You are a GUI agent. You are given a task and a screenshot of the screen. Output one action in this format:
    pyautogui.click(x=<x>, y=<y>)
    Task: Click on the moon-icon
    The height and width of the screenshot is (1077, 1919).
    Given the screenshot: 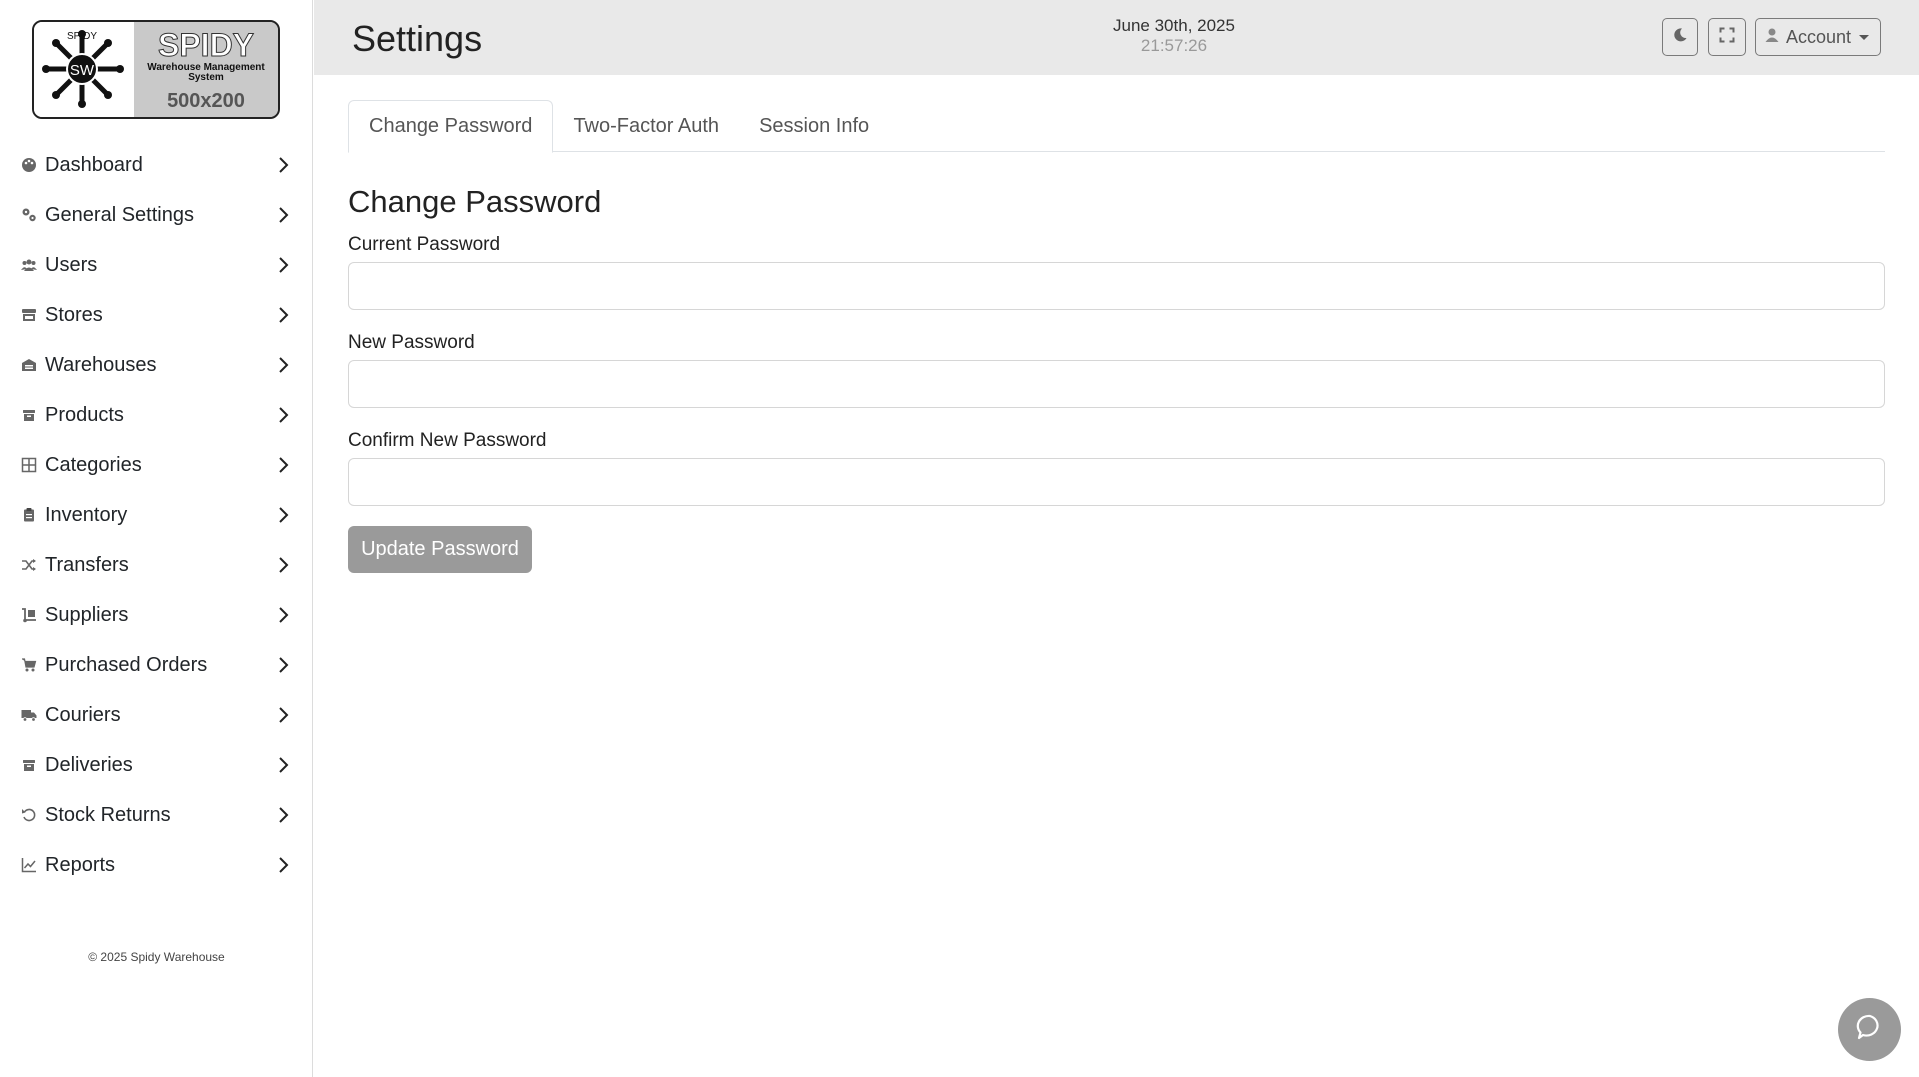 What is the action you would take?
    pyautogui.click(x=1680, y=37)
    